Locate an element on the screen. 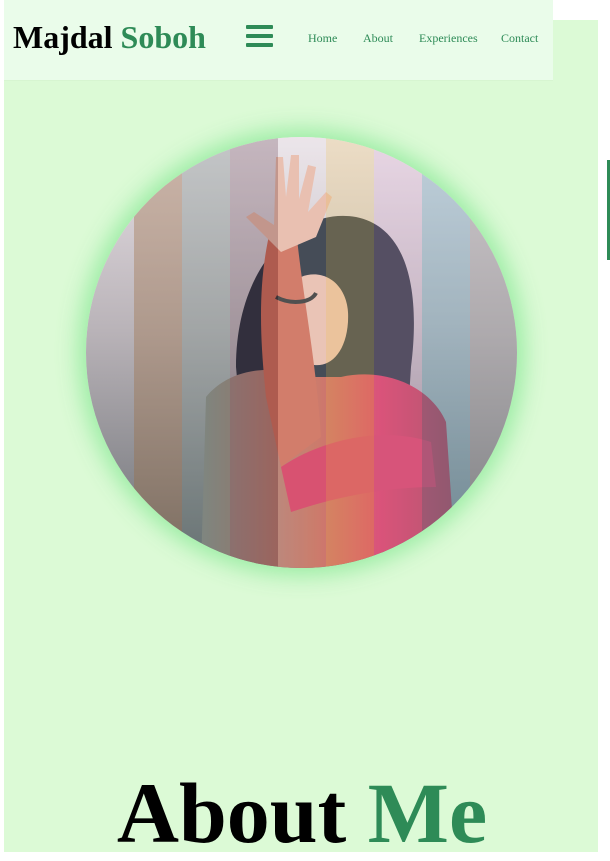  nav-link-experiences: Experiences is located at coordinates (448, 38).